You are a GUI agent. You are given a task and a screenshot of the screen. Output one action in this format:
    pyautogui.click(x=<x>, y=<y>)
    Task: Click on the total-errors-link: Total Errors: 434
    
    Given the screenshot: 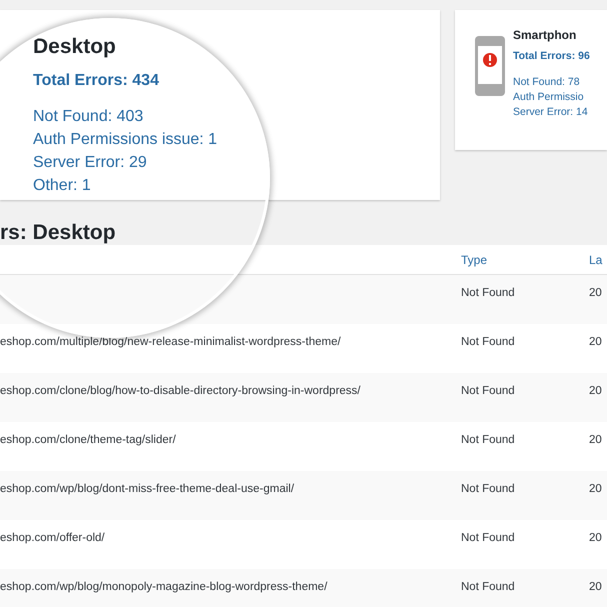 What is the action you would take?
    pyautogui.click(x=236, y=81)
    